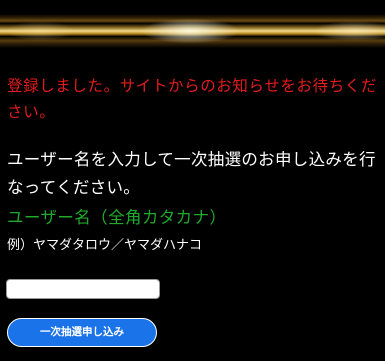 Image resolution: width=385 pixels, height=361 pixels. What do you see at coordinates (191, 173) in the screenshot?
I see `instruction-text: ユーザー名を入力して一次抽選のお申し込みを行なってください。` at bounding box center [191, 173].